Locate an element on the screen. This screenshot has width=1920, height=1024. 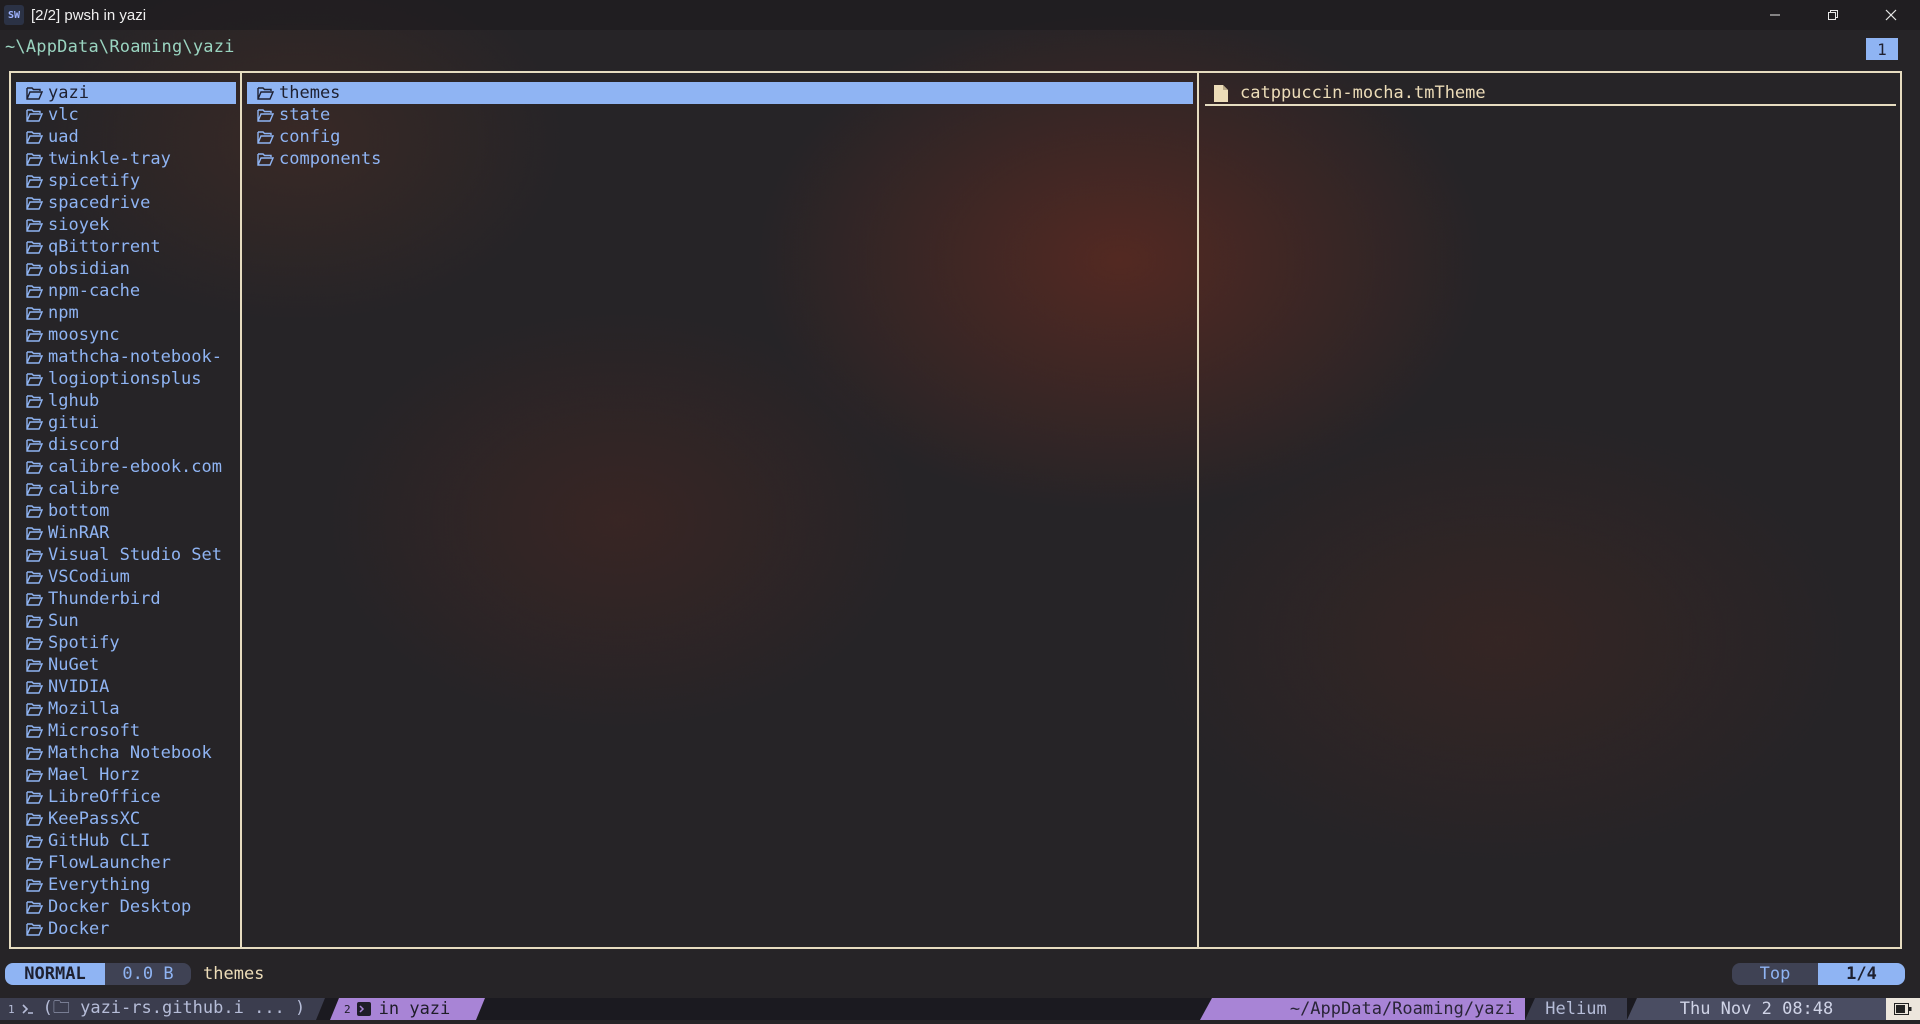
parent-folder-item-label: uad is located at coordinates (63, 137).